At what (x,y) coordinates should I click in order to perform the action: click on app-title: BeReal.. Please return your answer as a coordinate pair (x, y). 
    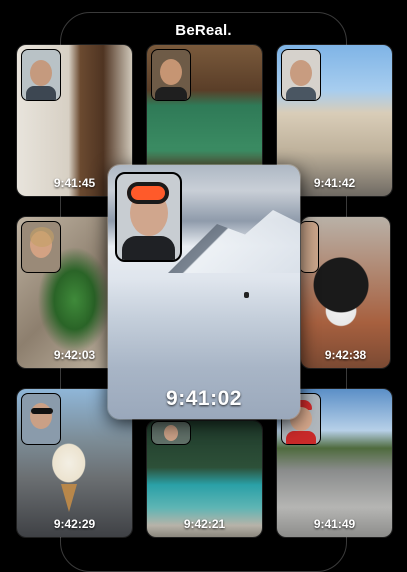
    Looking at the image, I should click on (203, 30).